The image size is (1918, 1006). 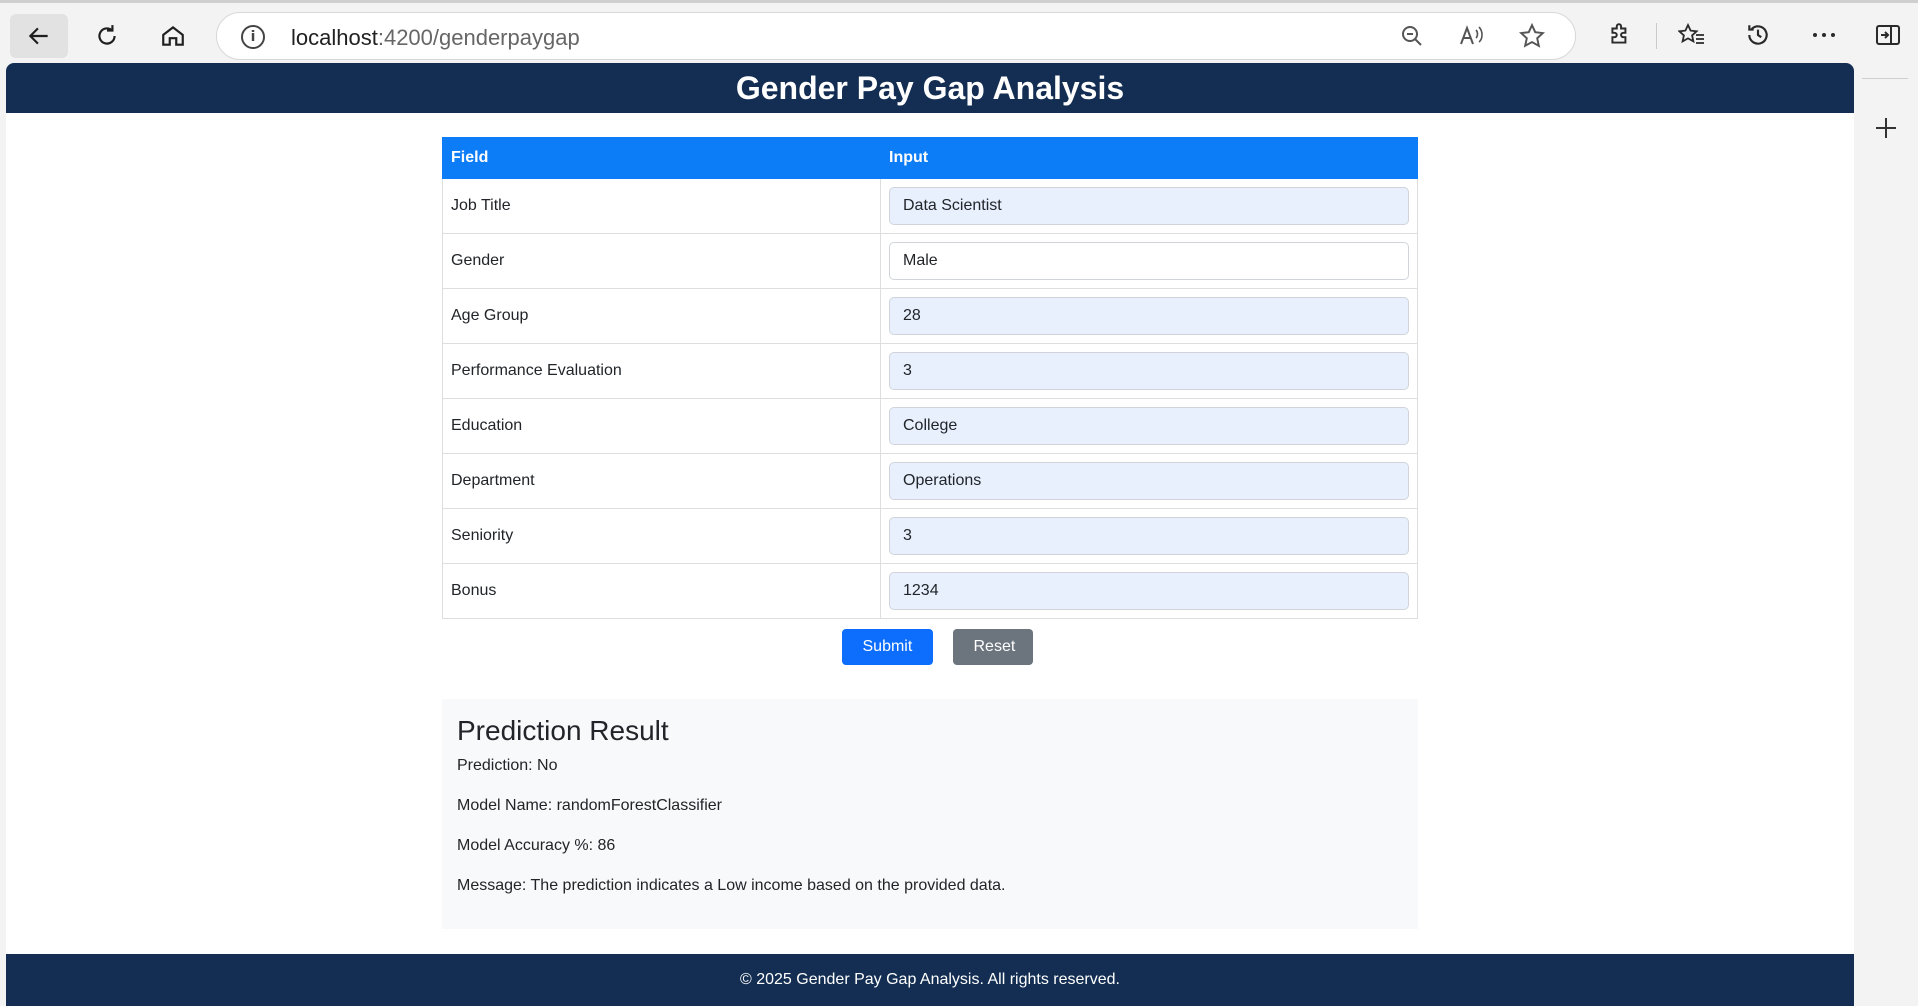 I want to click on url-path: :4200/genderpaygap, so click(x=478, y=37).